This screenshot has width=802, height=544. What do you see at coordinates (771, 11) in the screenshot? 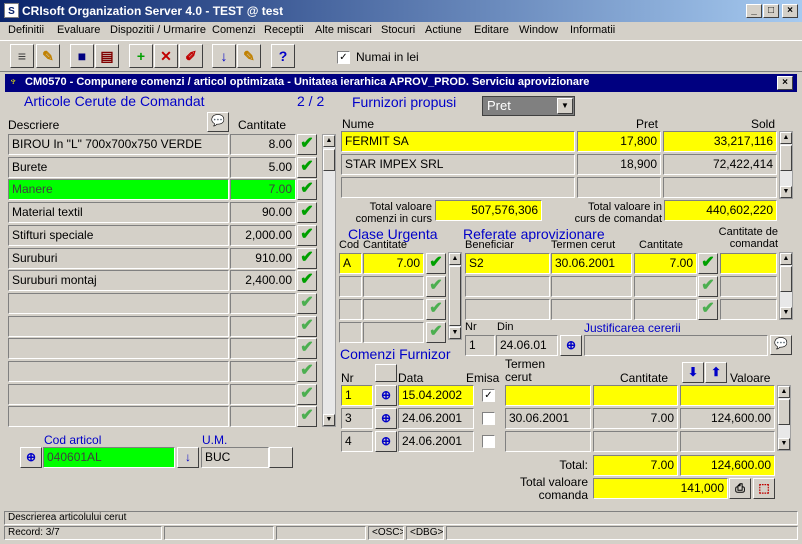
I see `maximize-button: □` at bounding box center [771, 11].